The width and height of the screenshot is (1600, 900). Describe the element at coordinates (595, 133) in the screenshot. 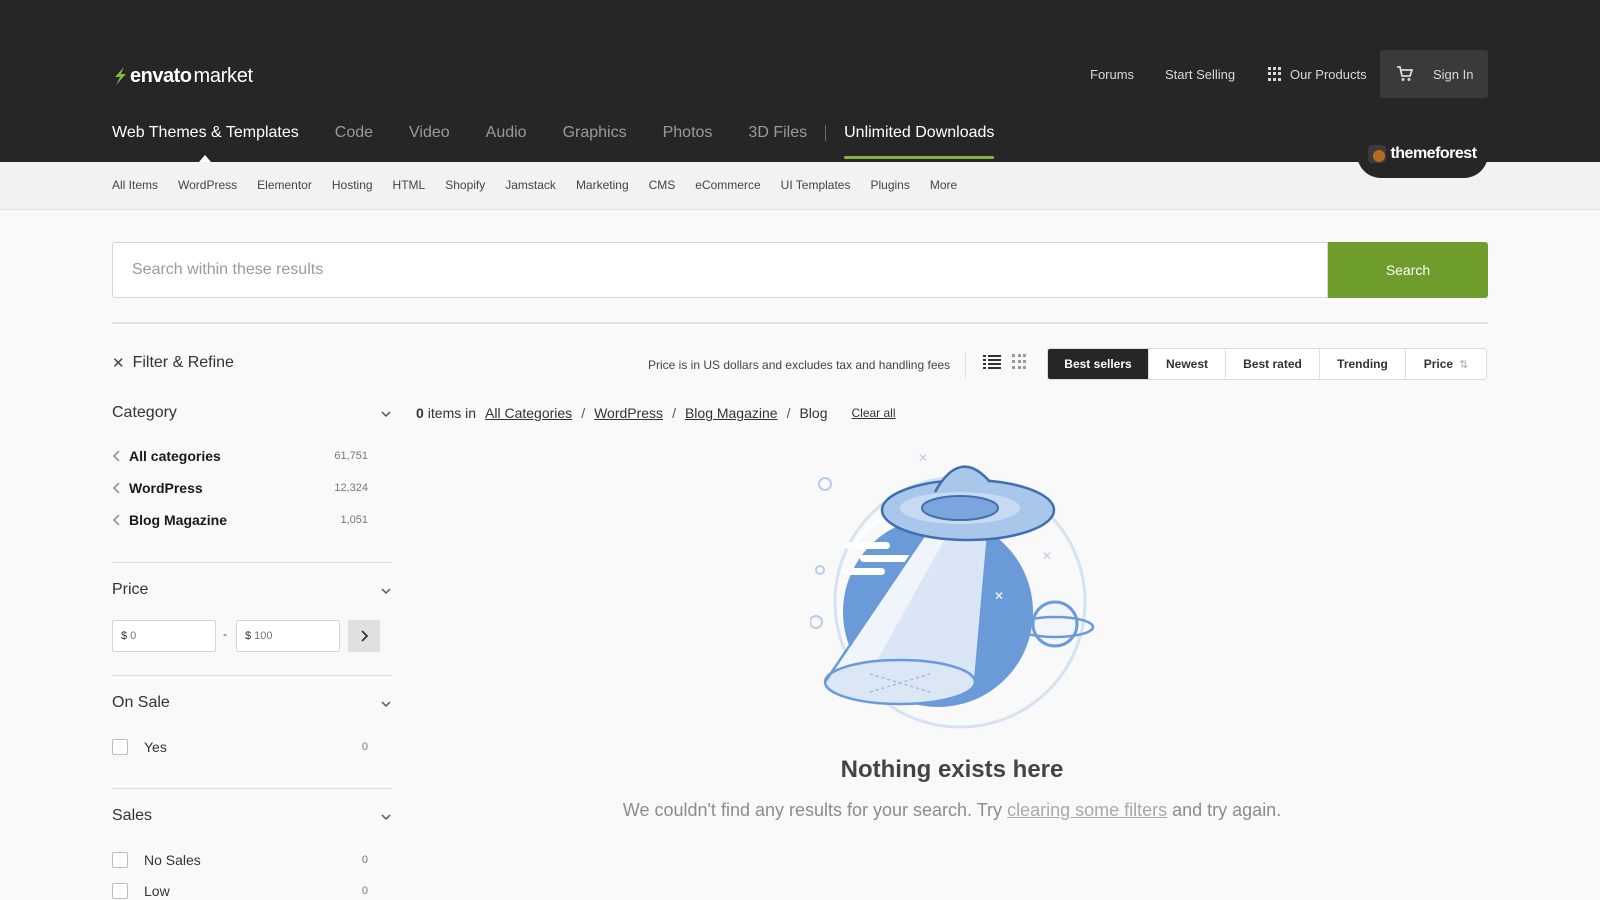

I see `nav-graphics: Graphics` at that location.